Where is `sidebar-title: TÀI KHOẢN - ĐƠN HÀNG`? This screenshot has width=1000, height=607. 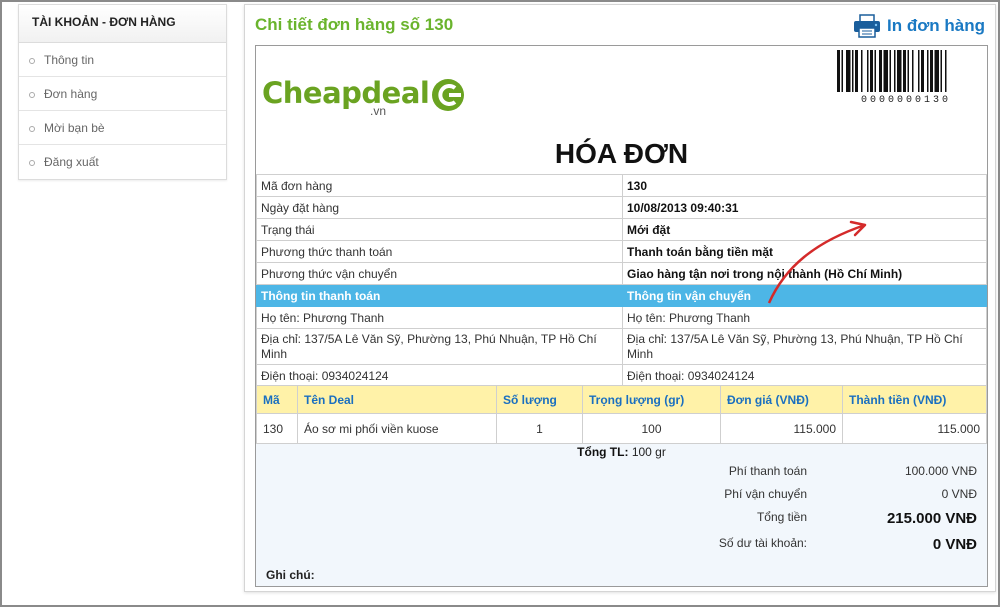
sidebar-title: TÀI KHOẢN - ĐƠN HÀNG is located at coordinates (122, 24).